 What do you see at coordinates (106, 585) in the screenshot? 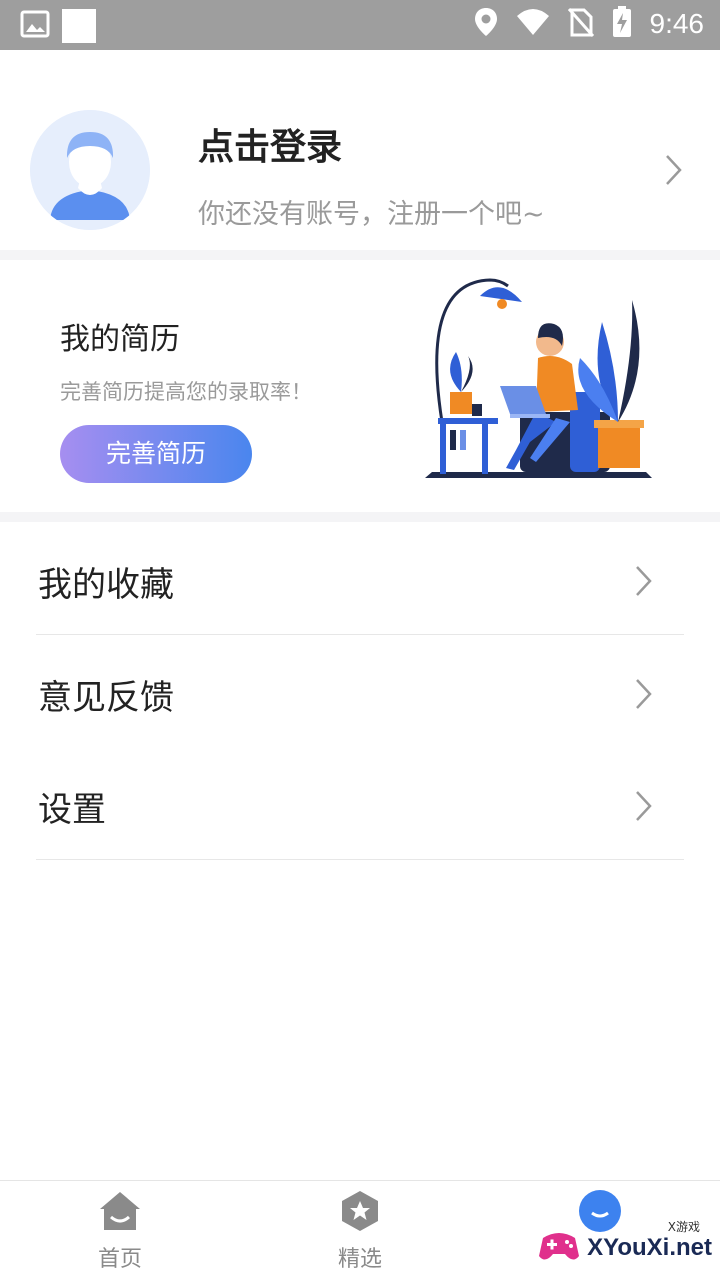
I see `menu-item-label: 我的收藏` at bounding box center [106, 585].